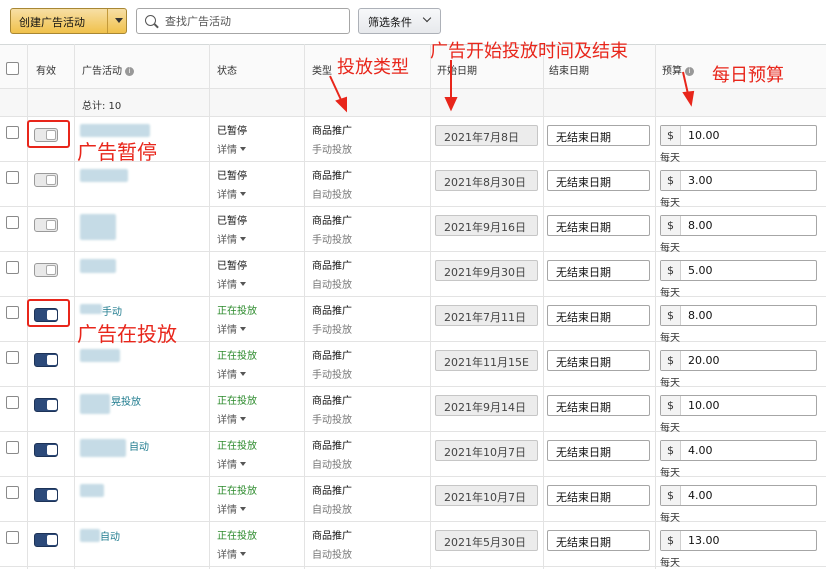  What do you see at coordinates (512, 86) in the screenshot?
I see `annotation-arrows` at bounding box center [512, 86].